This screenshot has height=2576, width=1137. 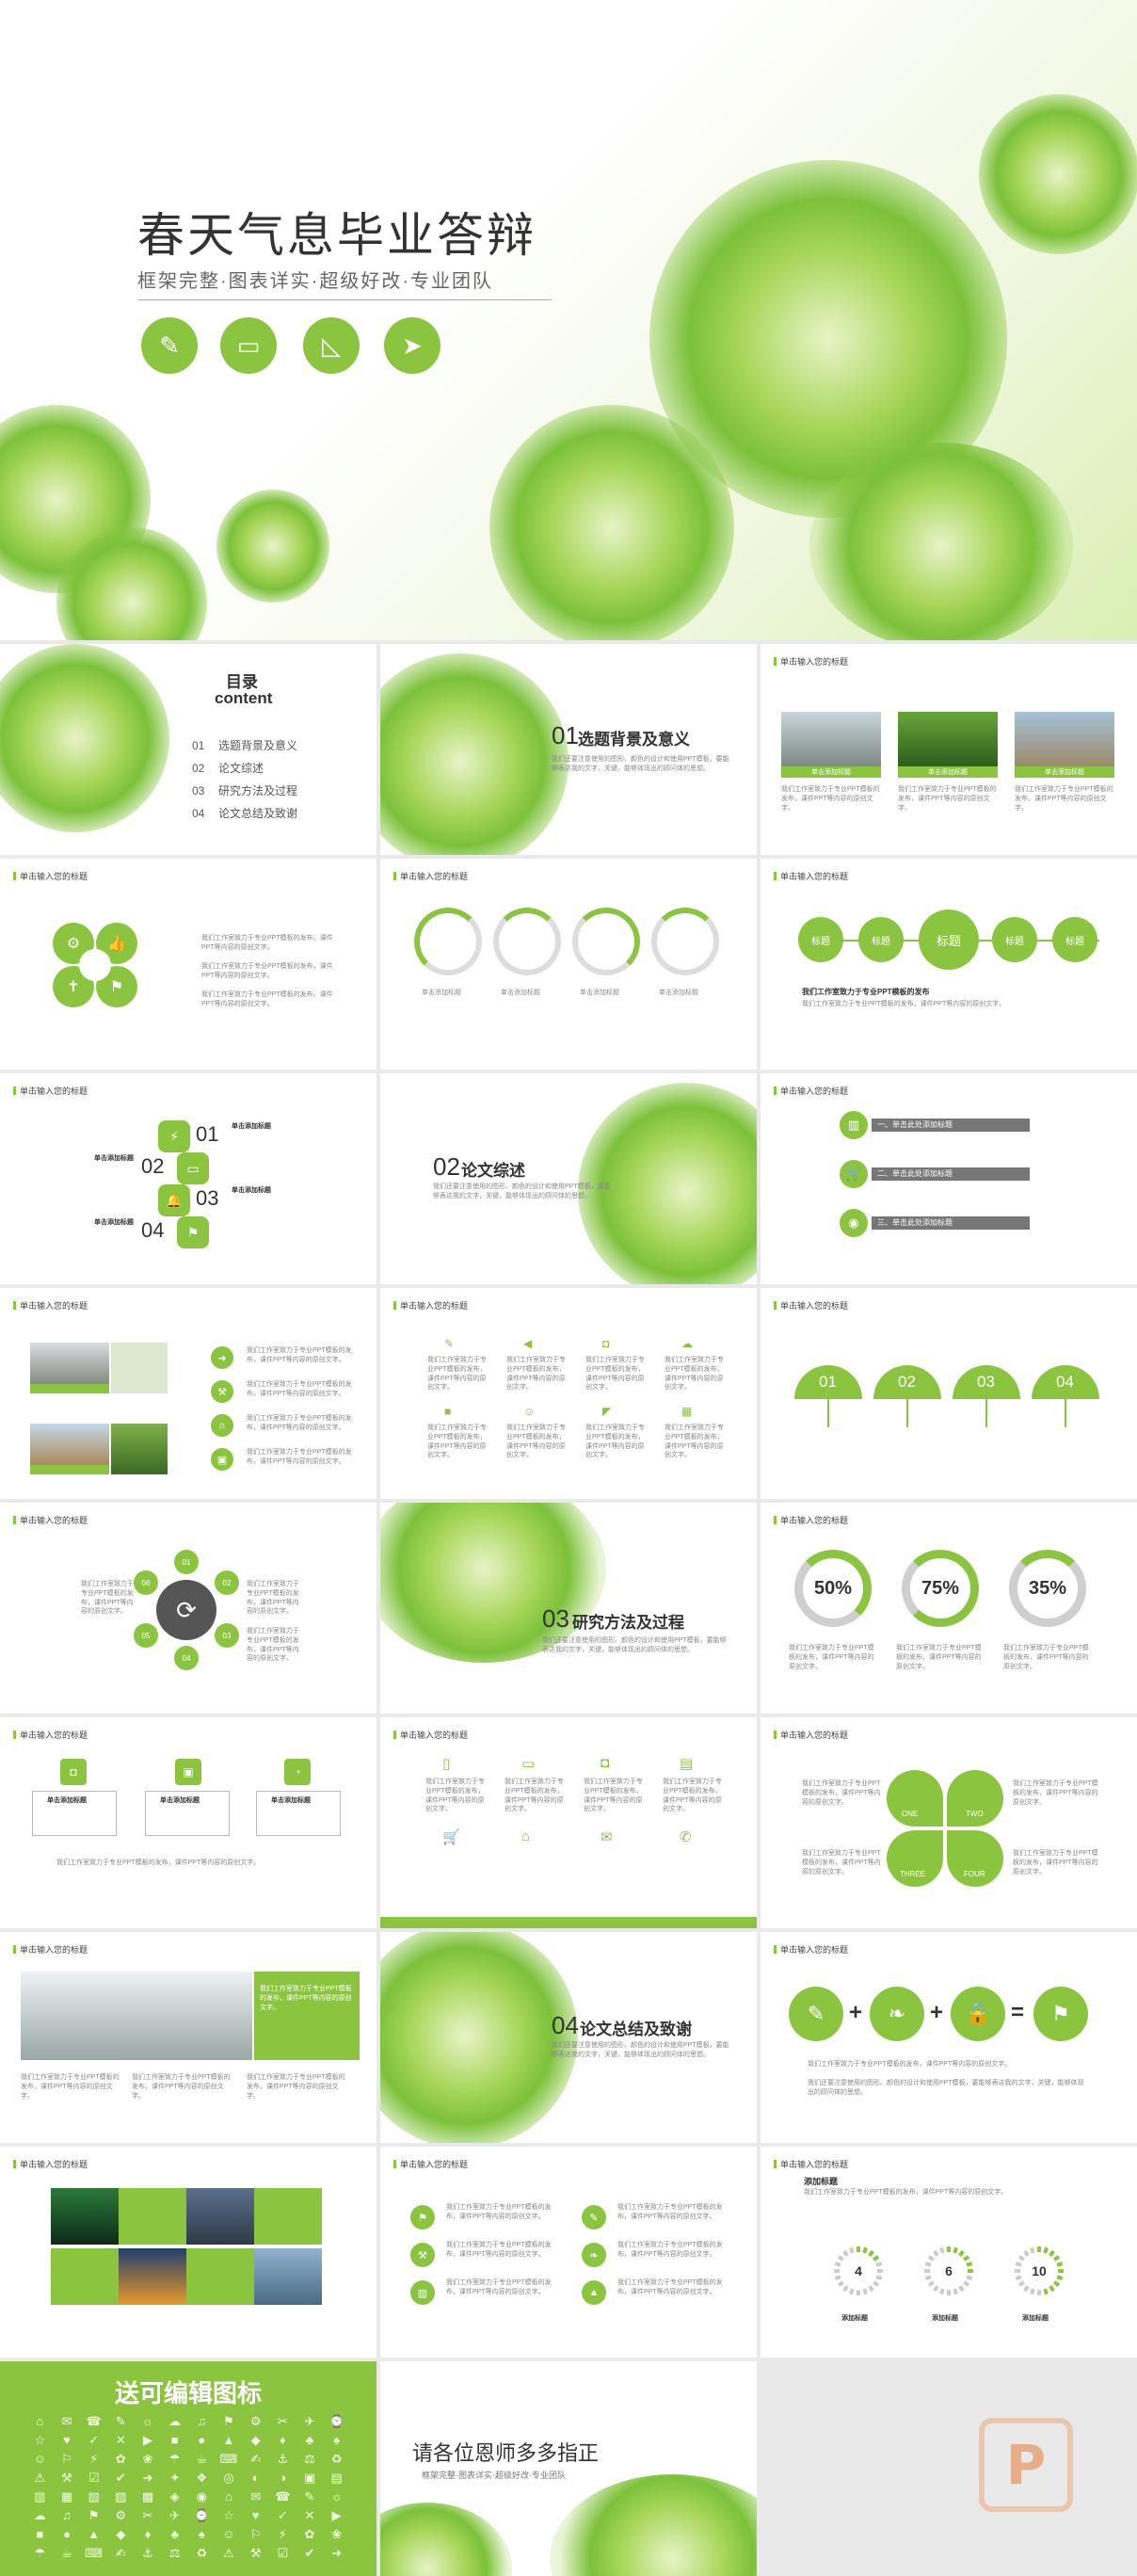 I want to click on sample-icon: ☎, so click(x=283, y=2496).